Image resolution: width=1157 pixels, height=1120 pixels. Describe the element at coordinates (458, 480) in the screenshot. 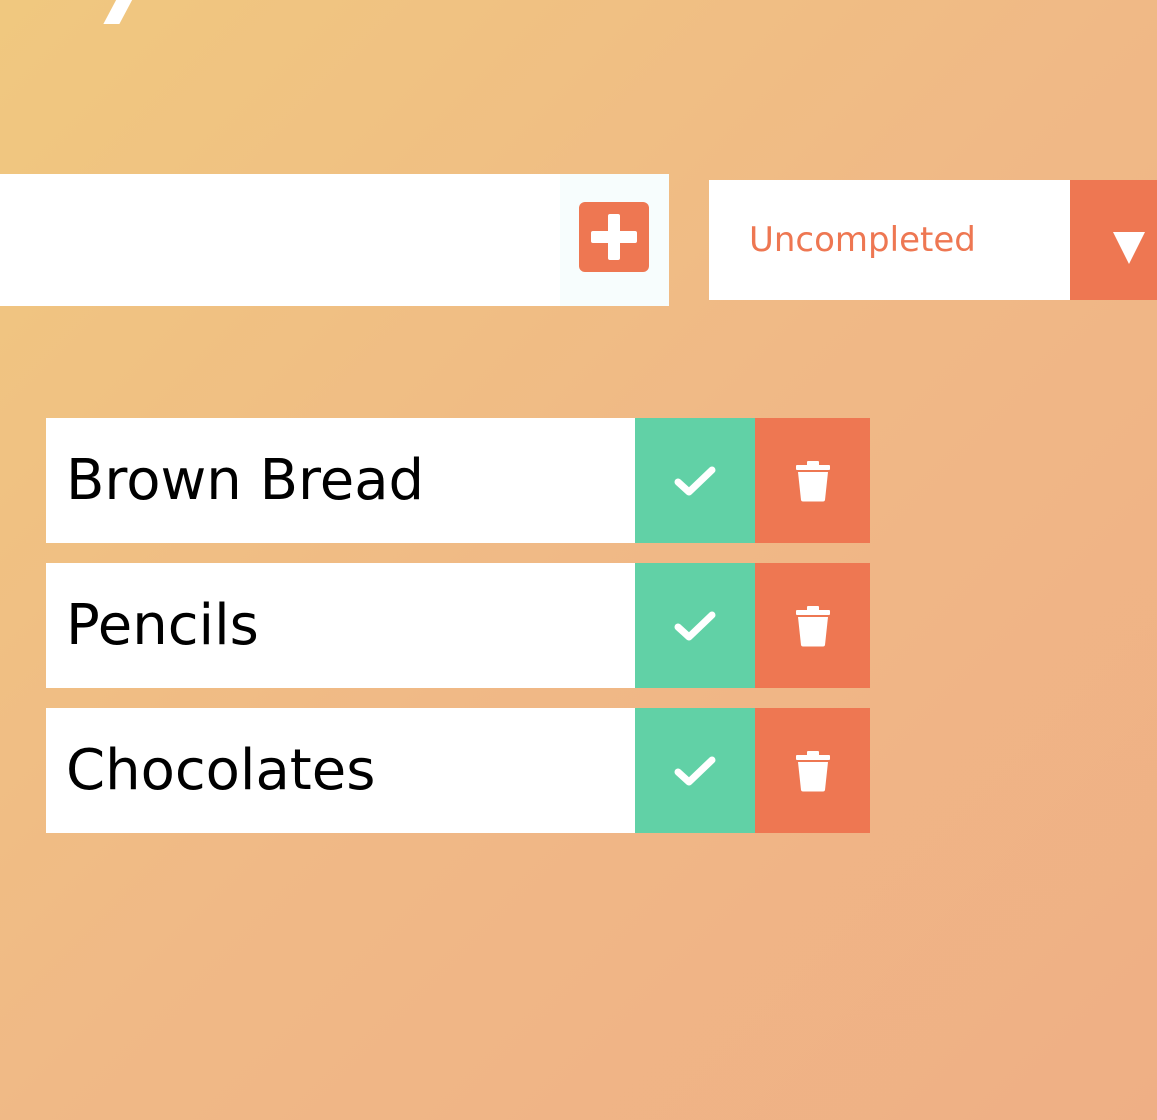

I see `todo-item: Brown Bread` at that location.